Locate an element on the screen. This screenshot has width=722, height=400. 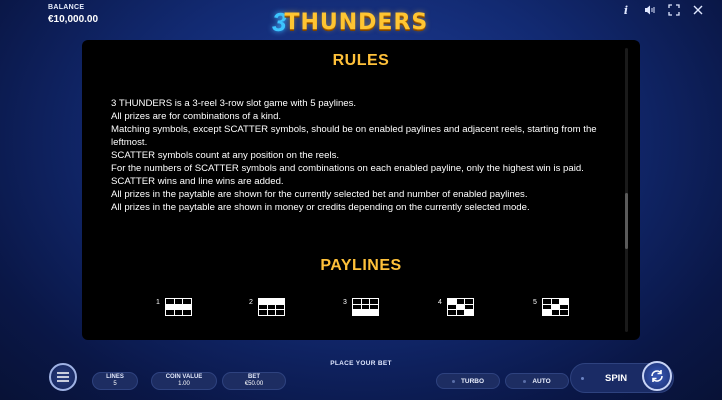
lines-value: 5 is located at coordinates (115, 384).